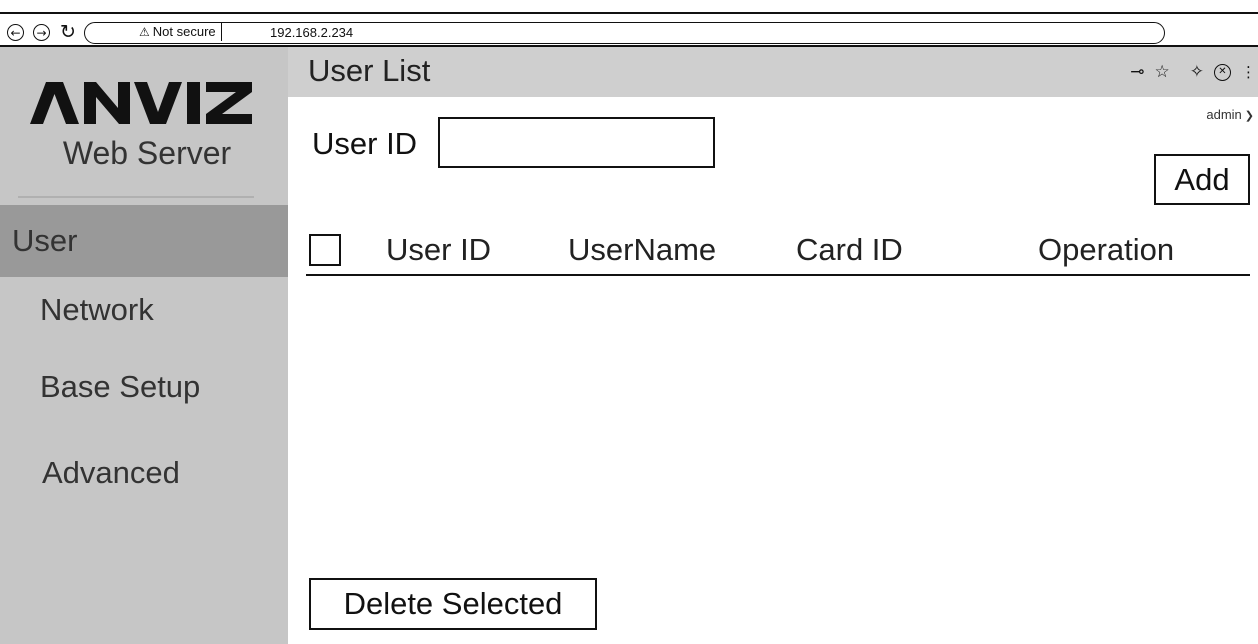  I want to click on browser-toolbar: ← → ↻ ⚠ Not secure 192.168.2.234, so click(629, 23).